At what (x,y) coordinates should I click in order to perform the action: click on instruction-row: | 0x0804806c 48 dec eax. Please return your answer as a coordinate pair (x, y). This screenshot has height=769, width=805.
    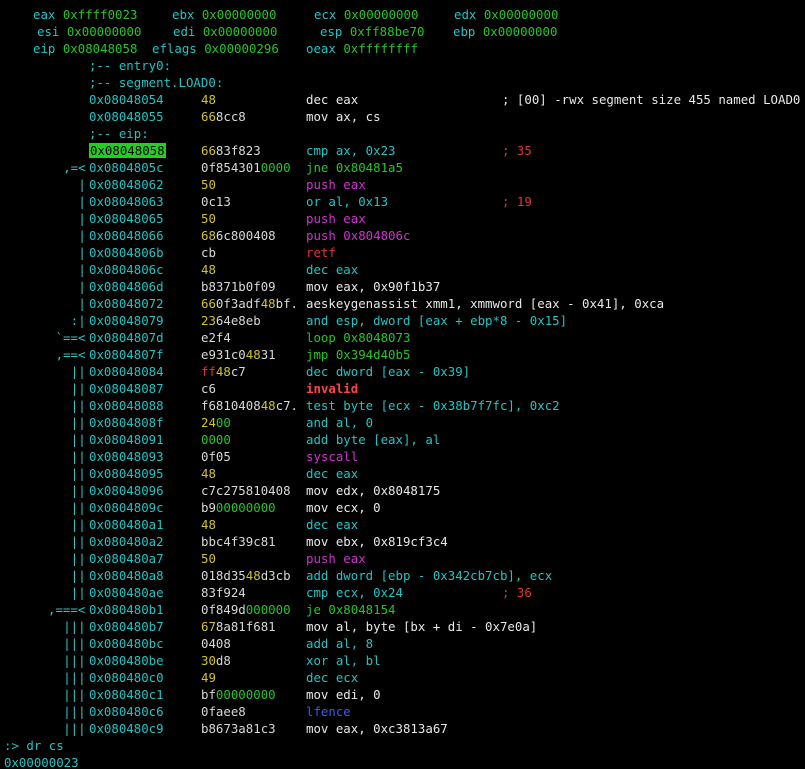
    Looking at the image, I should click on (402, 269).